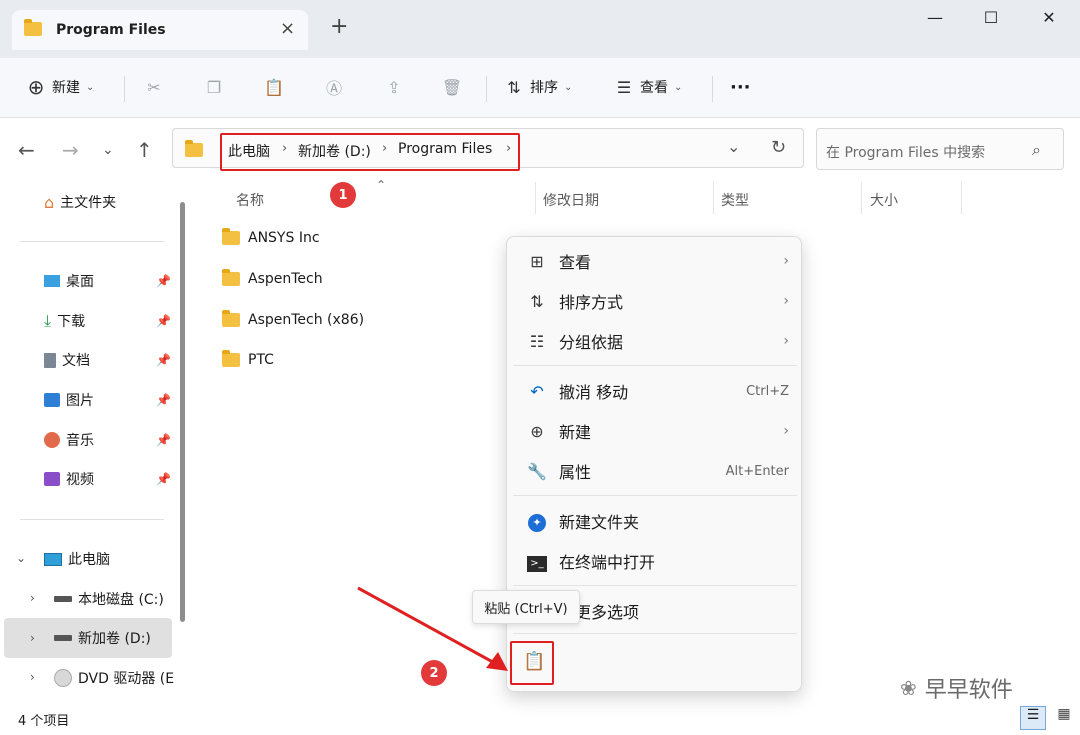 The width and height of the screenshot is (1080, 735). What do you see at coordinates (1049, 20) in the screenshot?
I see `close-window-button: ✕` at bounding box center [1049, 20].